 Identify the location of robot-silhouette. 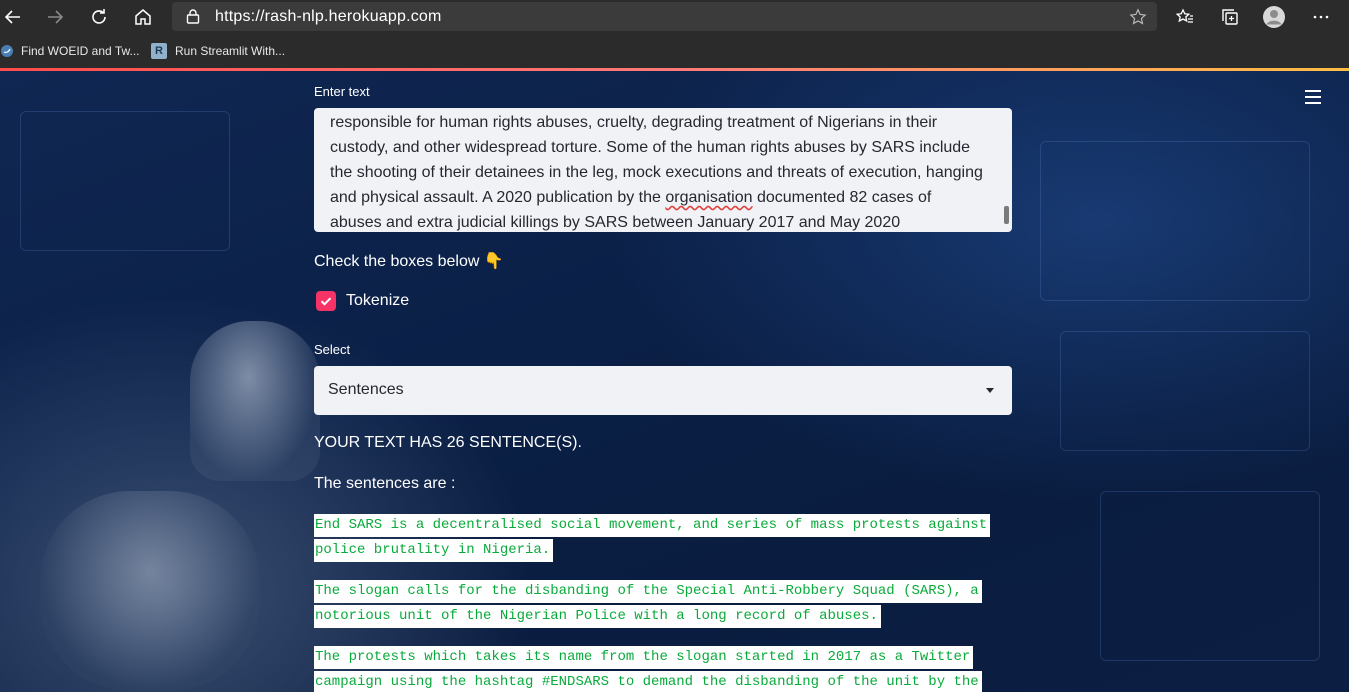
(255, 401).